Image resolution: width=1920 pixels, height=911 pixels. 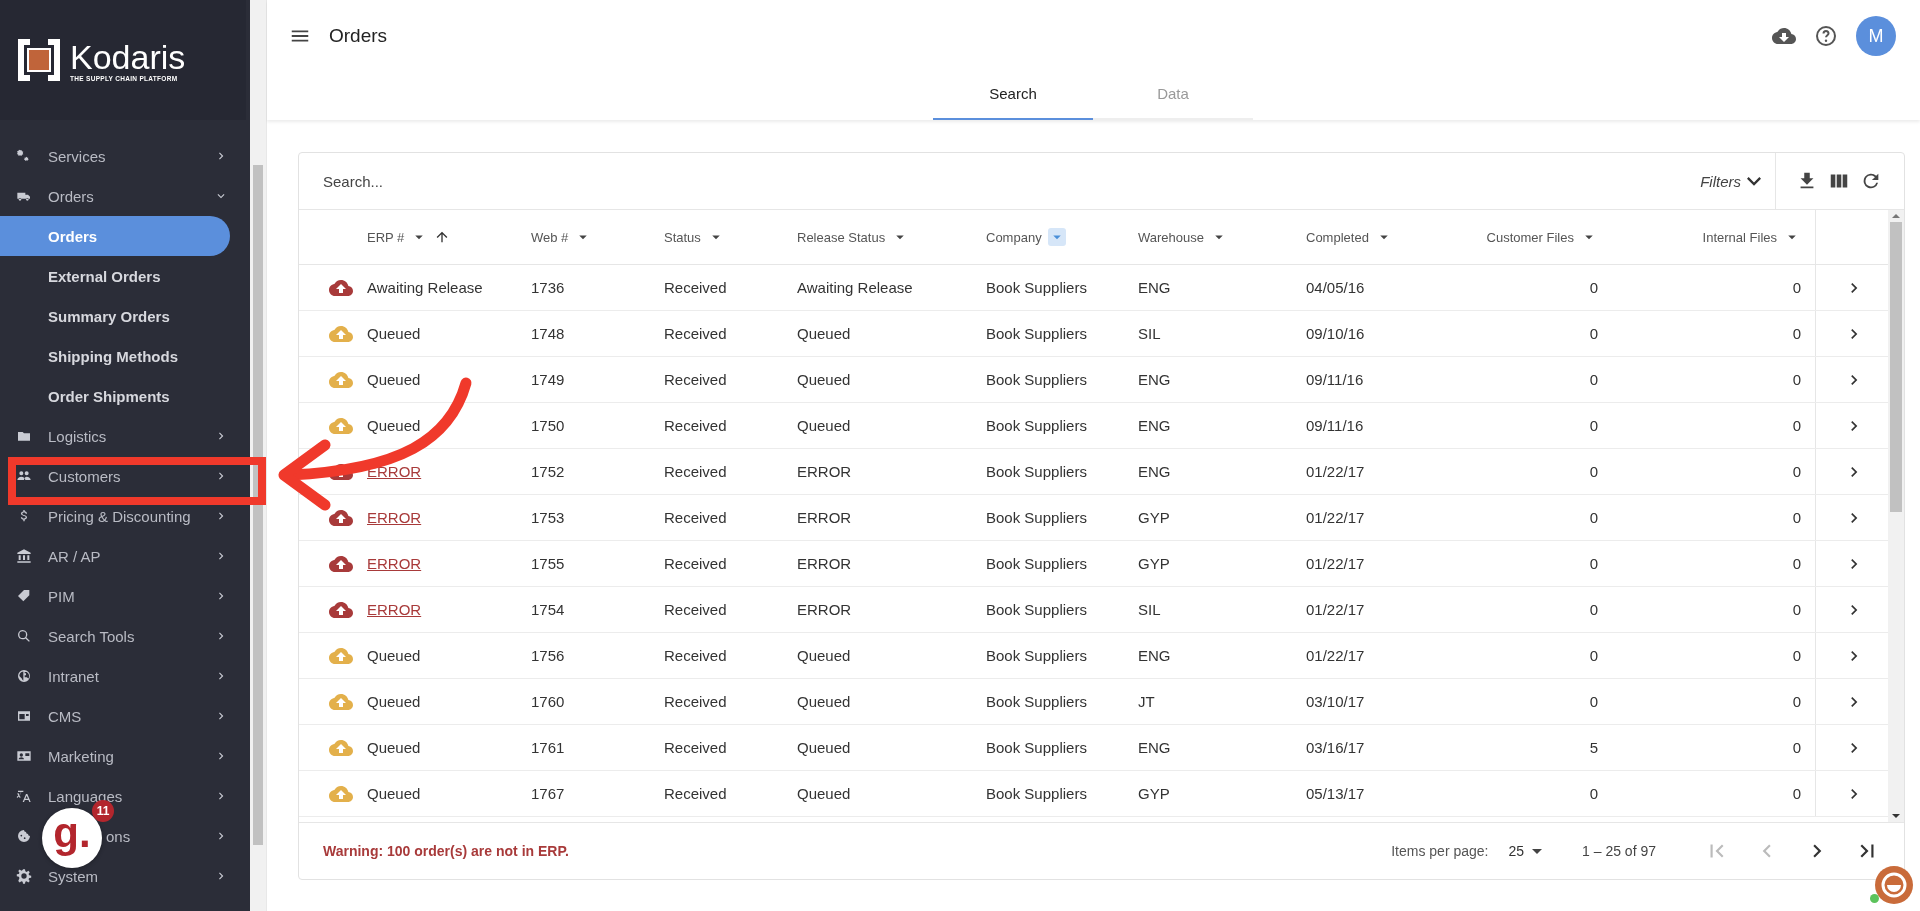 I want to click on sidebar-item: Customers, so click(x=84, y=476).